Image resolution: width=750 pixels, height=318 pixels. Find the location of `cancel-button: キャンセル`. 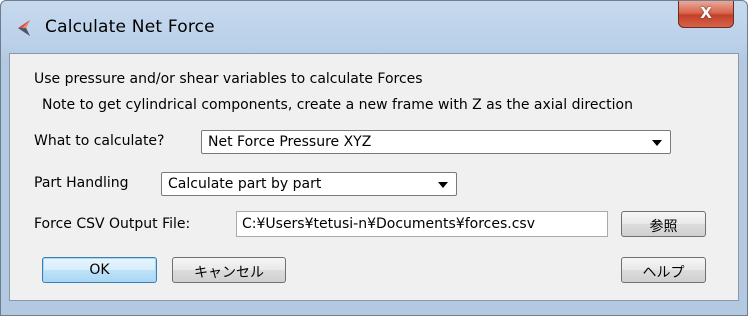

cancel-button: キャンセル is located at coordinates (229, 270).